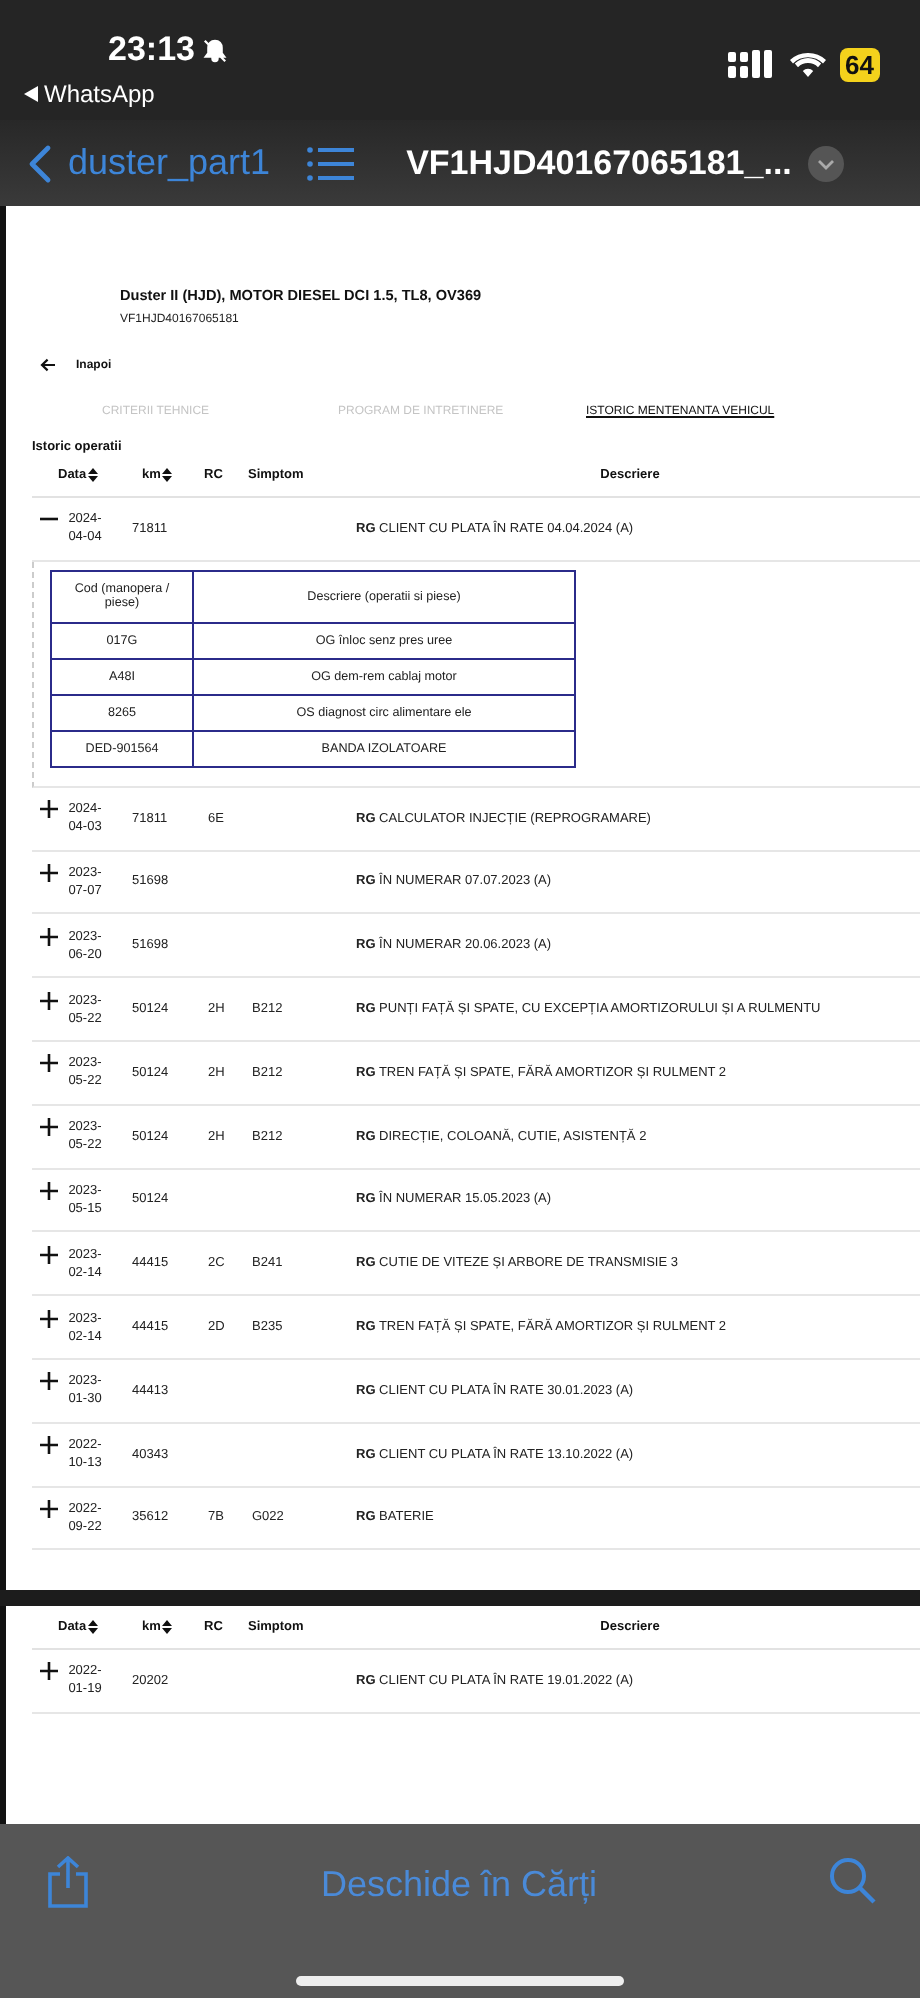 Image resolution: width=920 pixels, height=1998 pixels. Describe the element at coordinates (330, 163) in the screenshot. I see `list-icon` at that location.